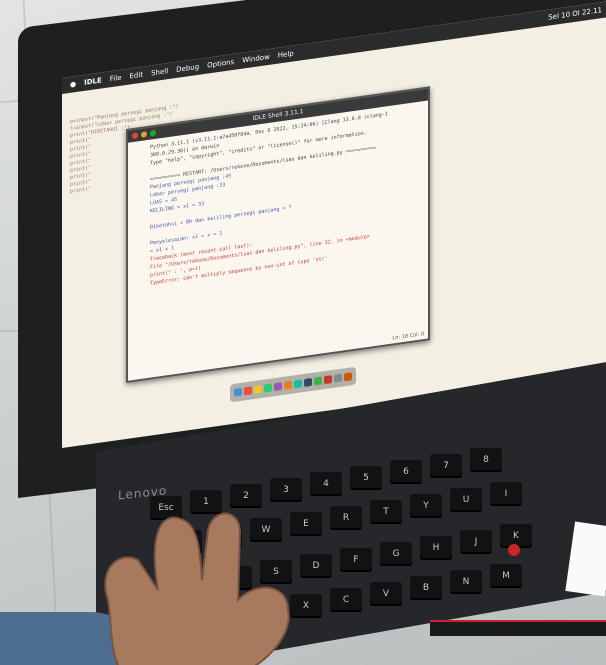 The height and width of the screenshot is (665, 606). I want to click on shell-status: Ln: 18 Col: 0, so click(408, 336).